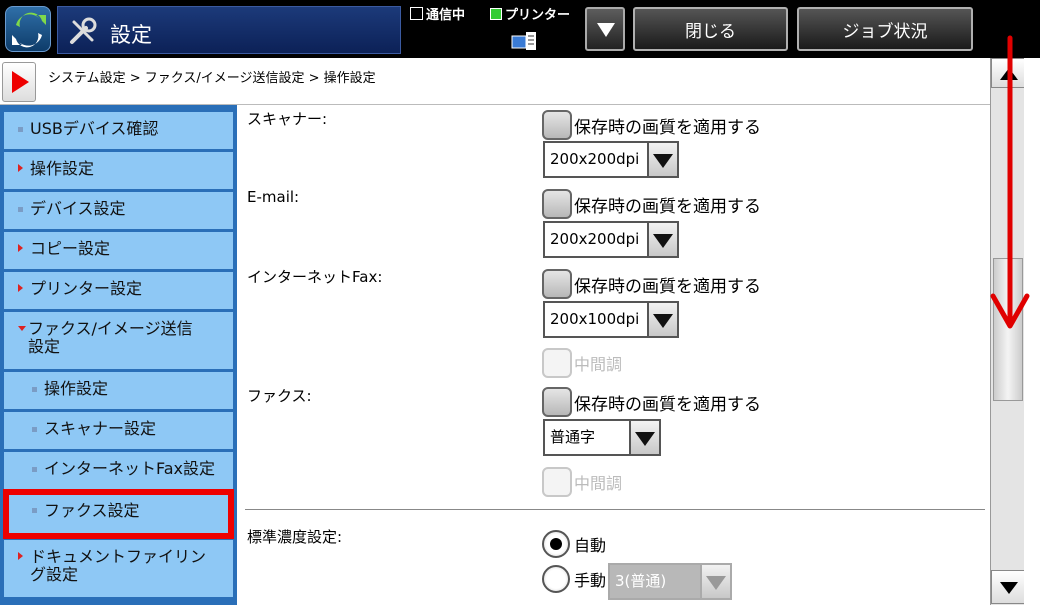 This screenshot has height=605, width=1040. I want to click on sidebar-item-label: USBデバイス確認, so click(94, 128).